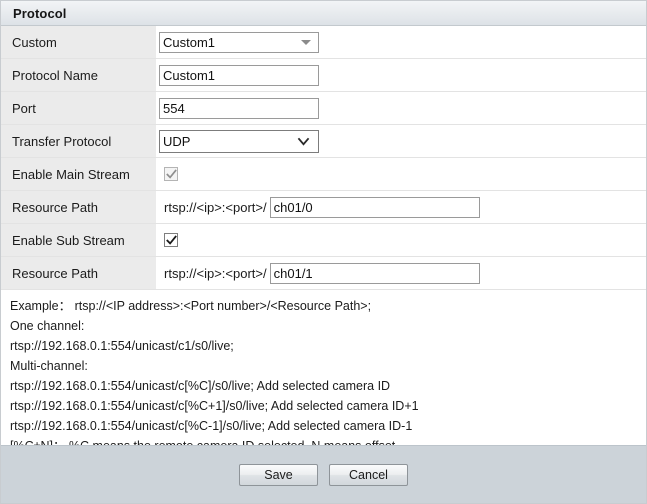 The width and height of the screenshot is (647, 504). Describe the element at coordinates (78, 141) in the screenshot. I see `label-transfer-protocol: Transfer Protocol` at that location.